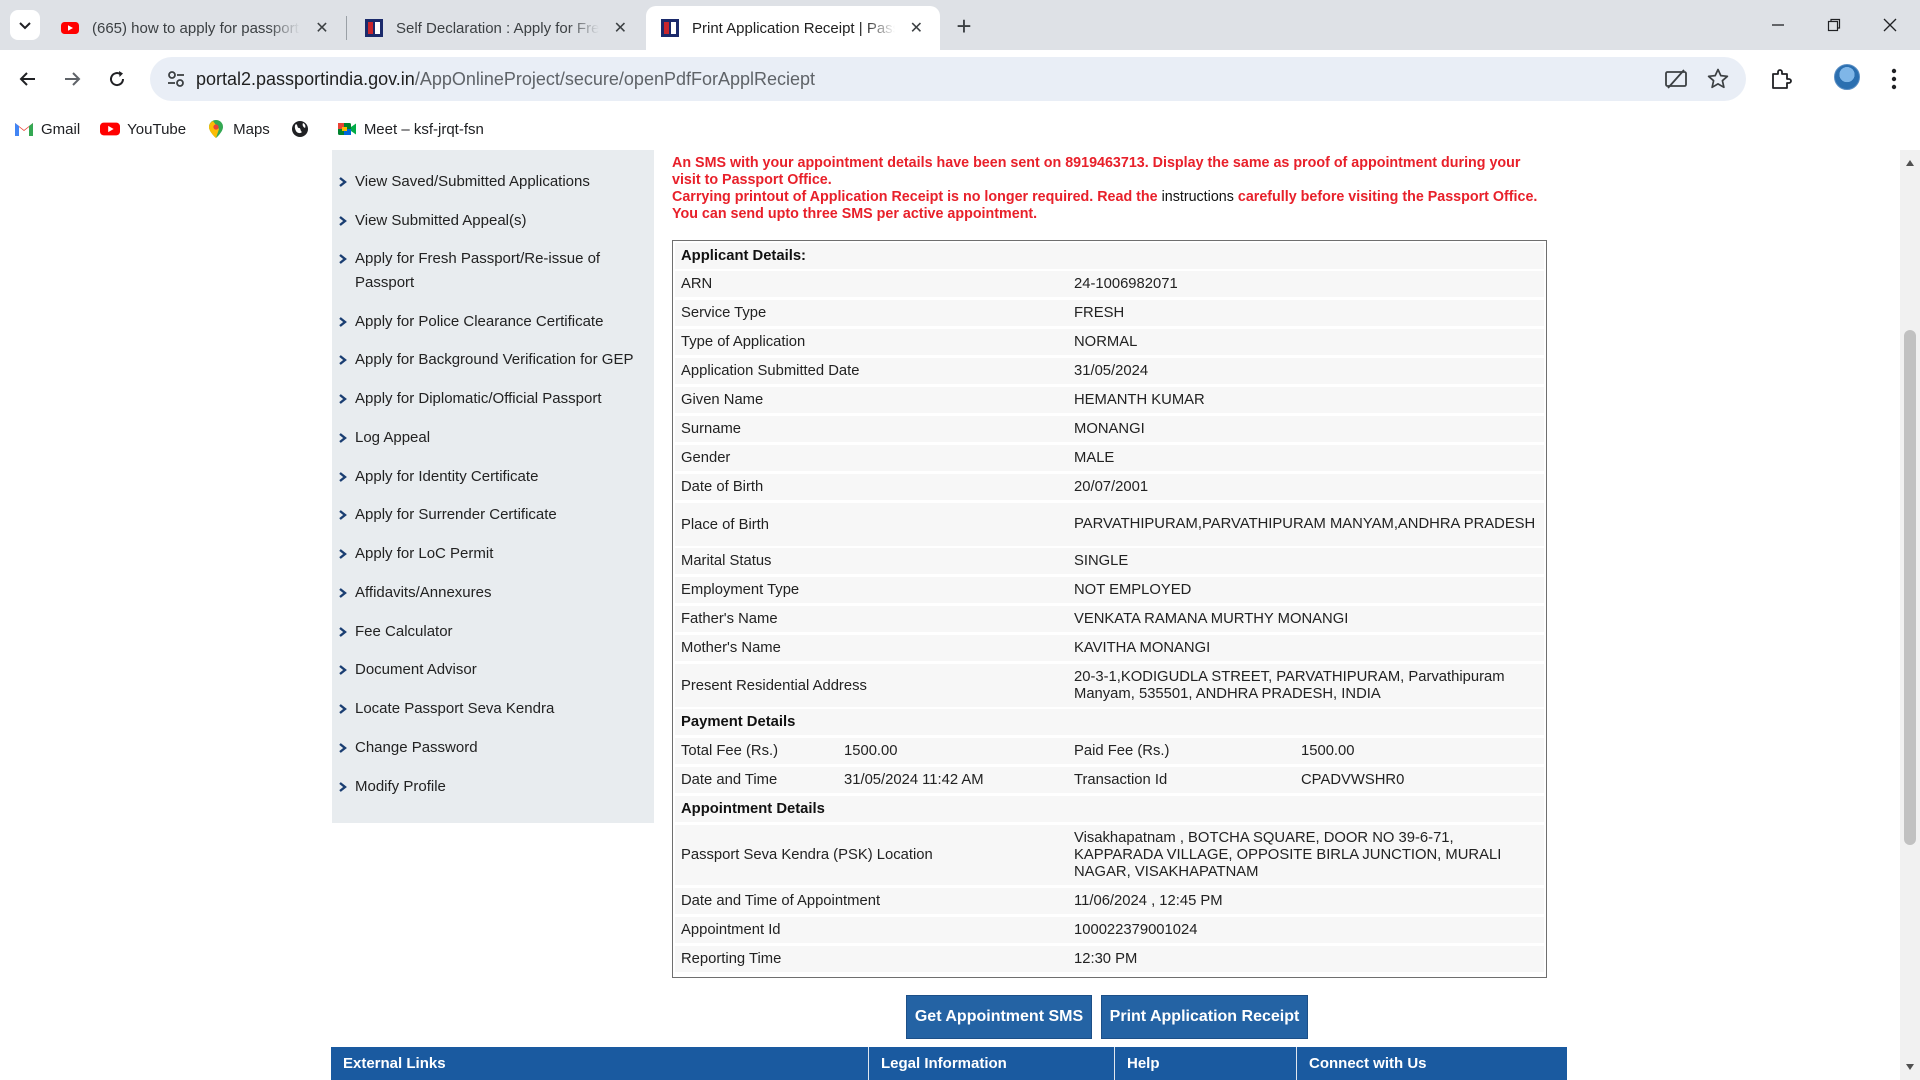 The width and height of the screenshot is (1920, 1080). What do you see at coordinates (410, 129) in the screenshot?
I see `bookmark-meet: Meet – ksf-jrqt-fsn` at bounding box center [410, 129].